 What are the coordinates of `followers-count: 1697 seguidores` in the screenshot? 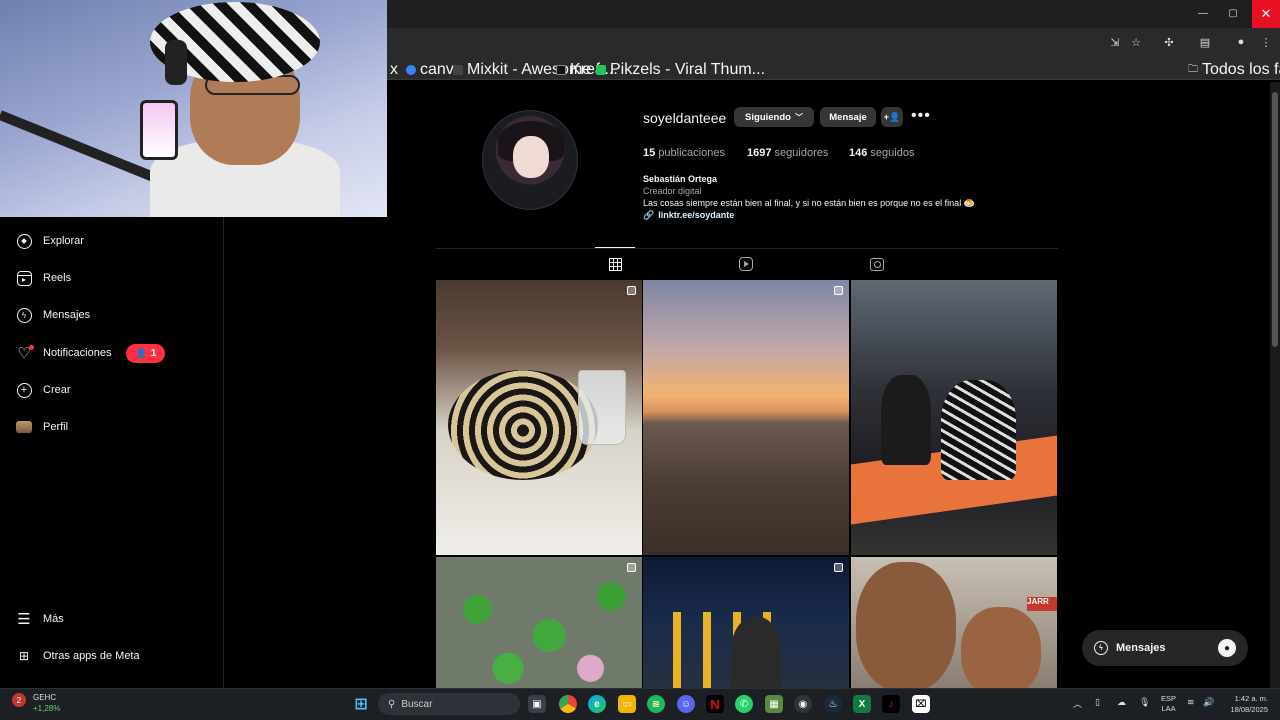 It's located at (787, 153).